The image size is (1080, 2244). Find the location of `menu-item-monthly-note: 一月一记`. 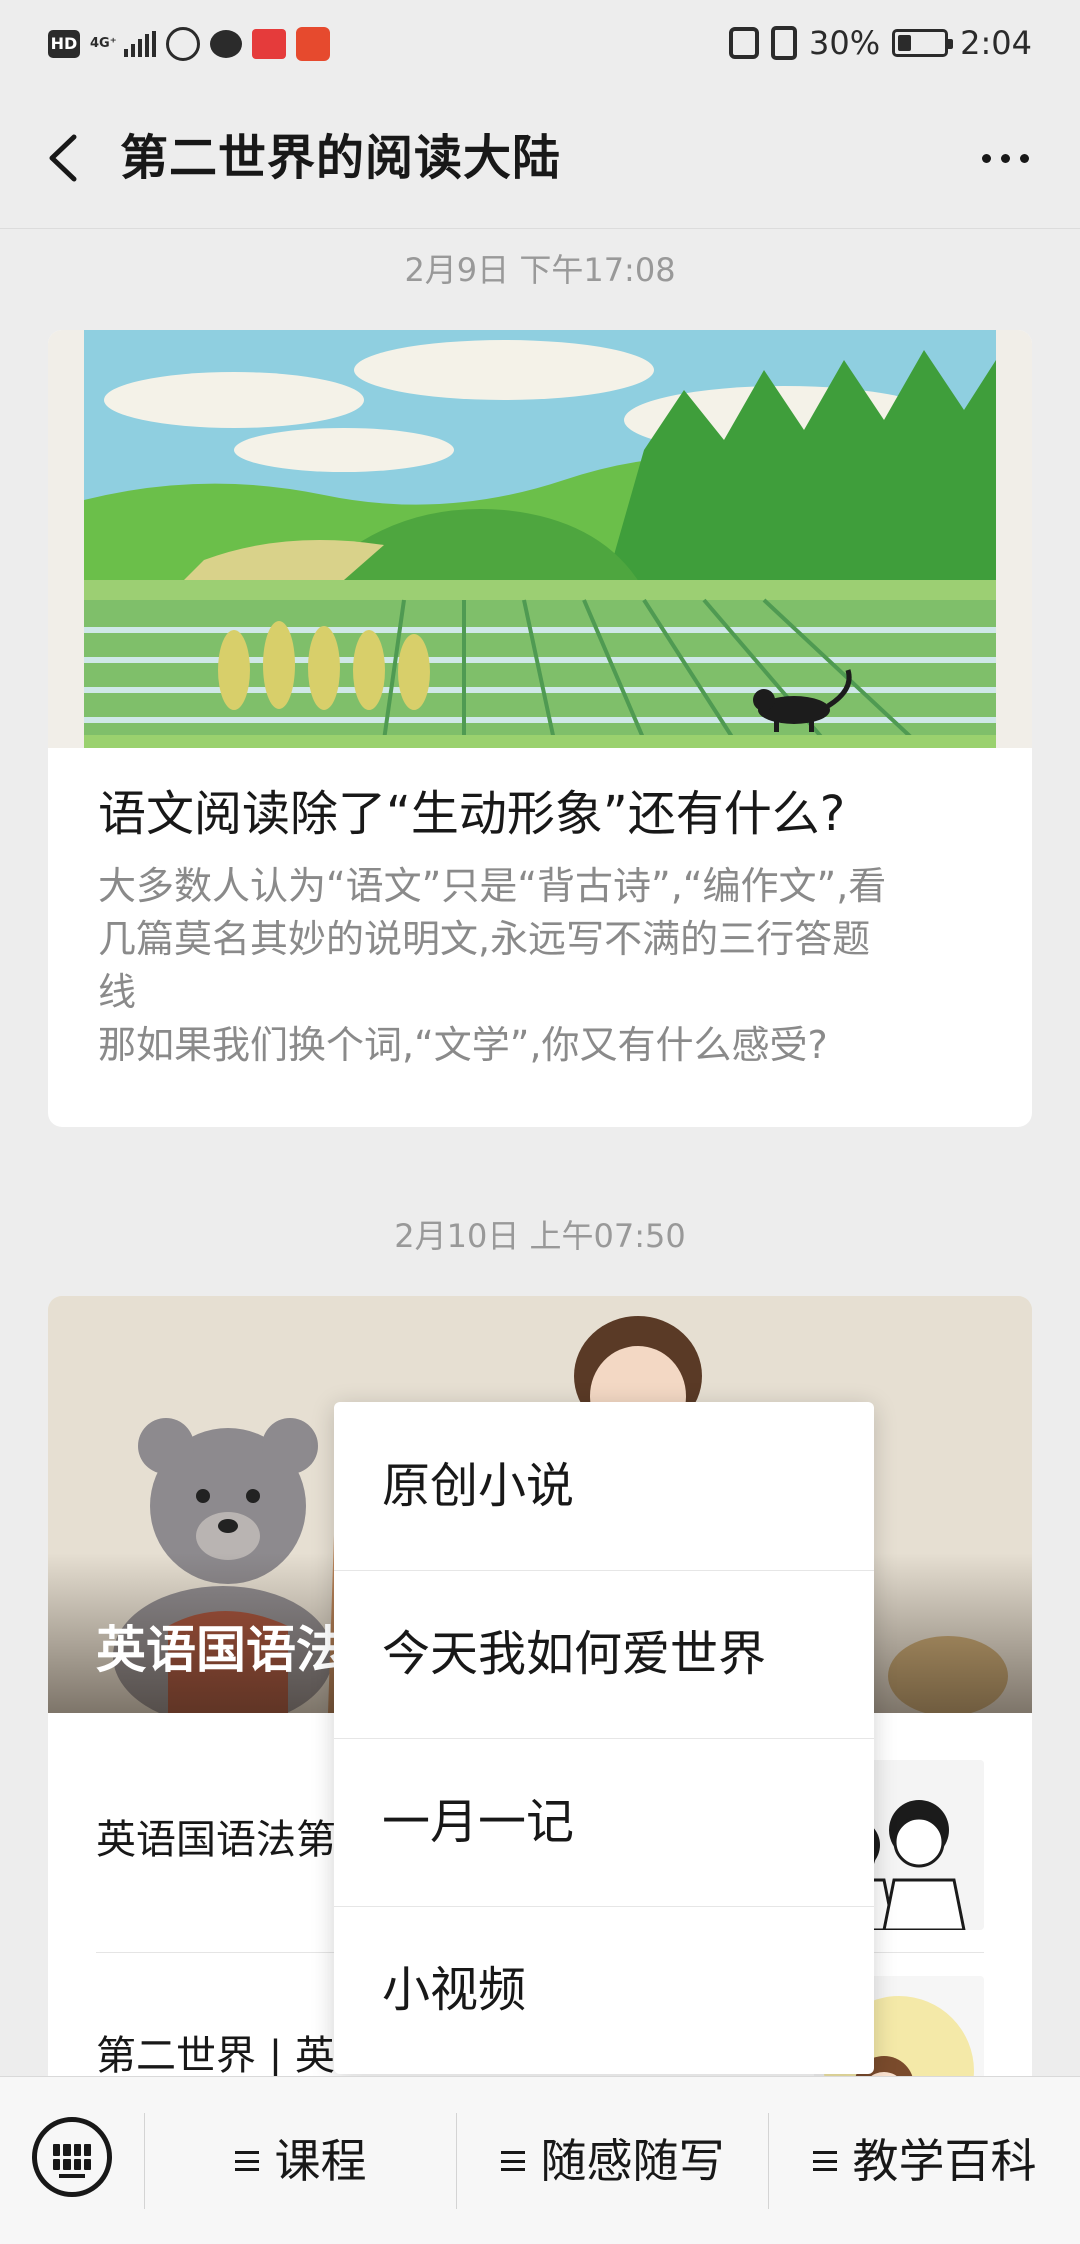

menu-item-monthly-note: 一月一记 is located at coordinates (604, 1822).